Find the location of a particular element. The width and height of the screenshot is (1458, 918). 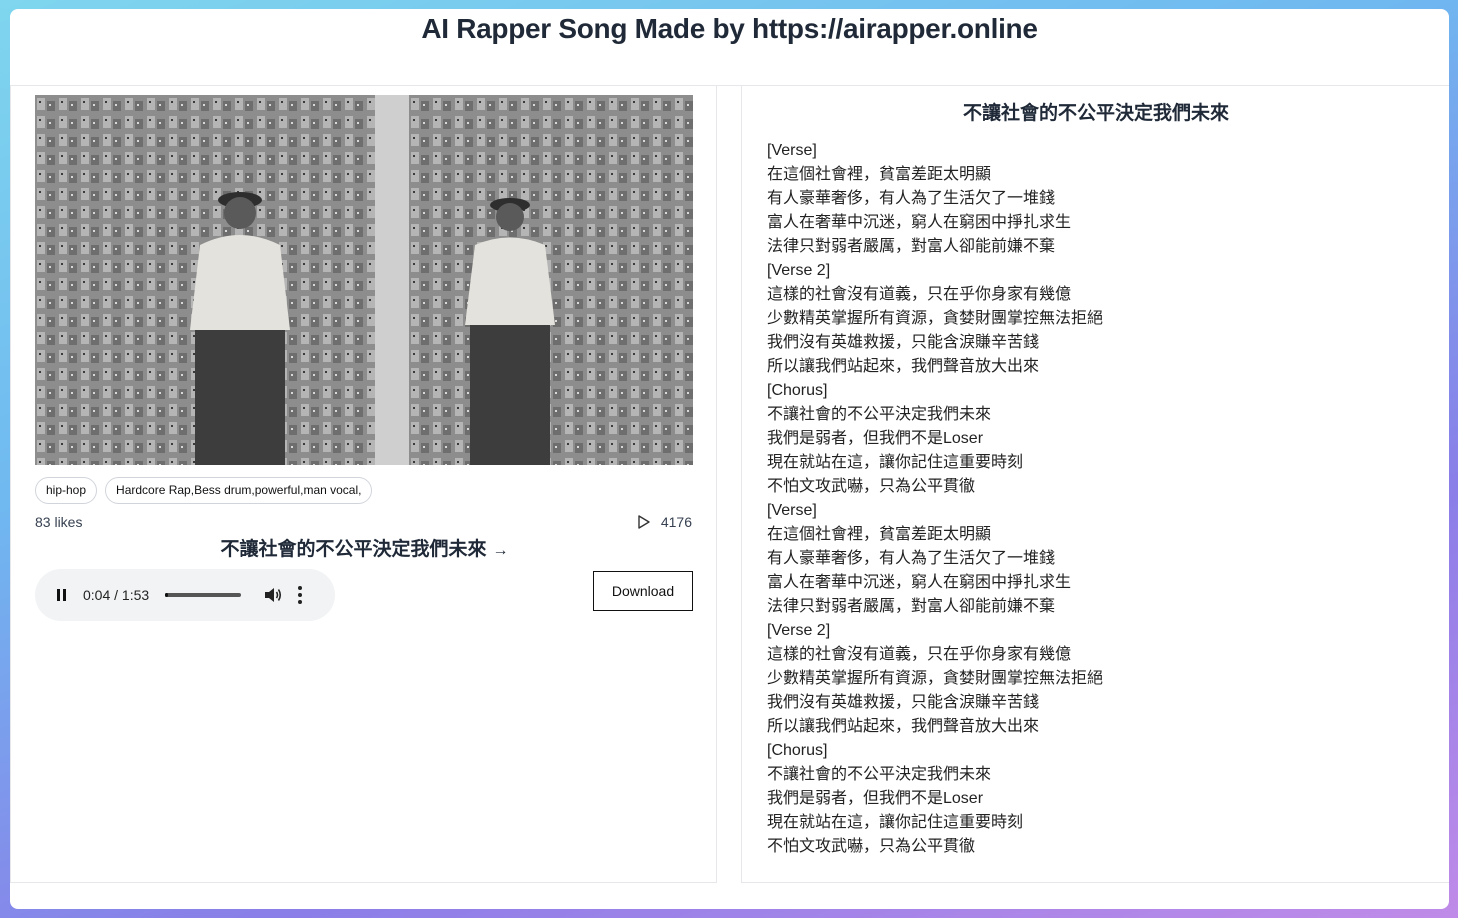

play-count-value: 4176 is located at coordinates (676, 522).